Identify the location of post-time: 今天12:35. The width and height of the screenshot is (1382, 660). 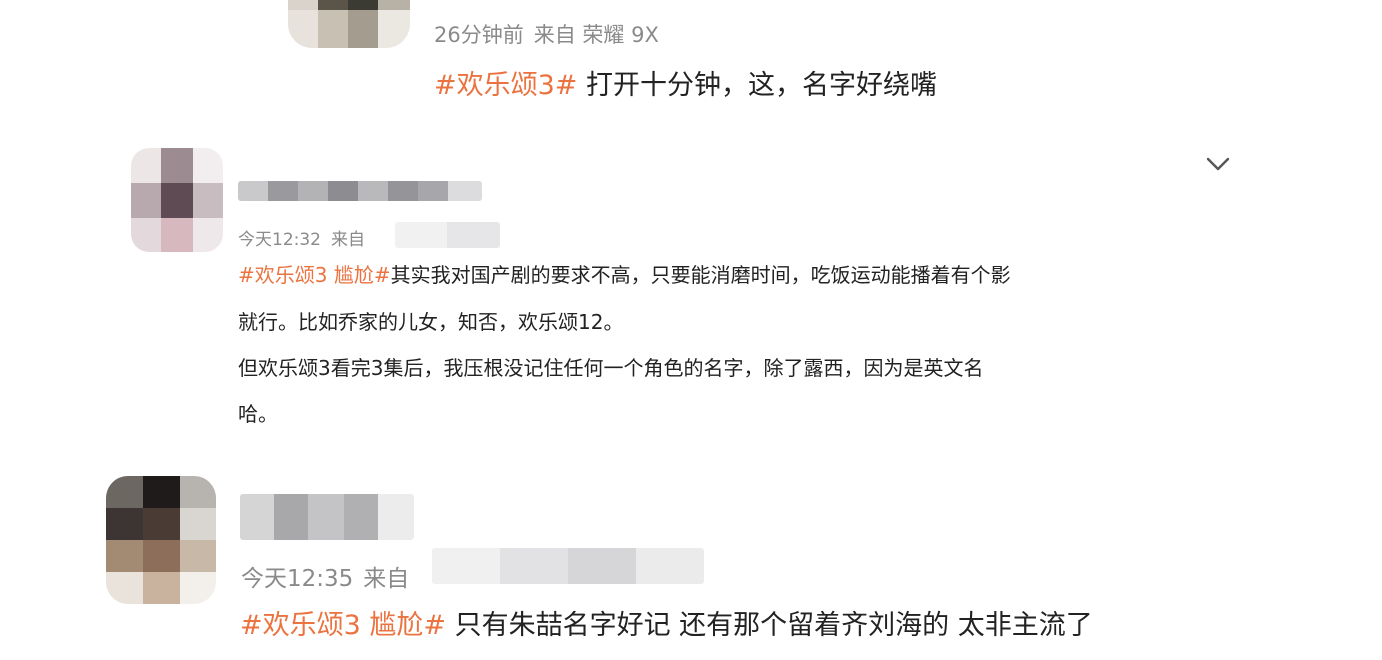
(297, 579).